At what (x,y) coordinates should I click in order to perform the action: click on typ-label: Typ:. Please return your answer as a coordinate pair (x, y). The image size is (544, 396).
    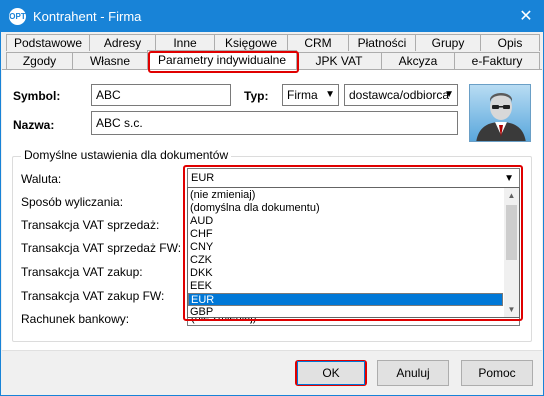
    Looking at the image, I should click on (256, 96).